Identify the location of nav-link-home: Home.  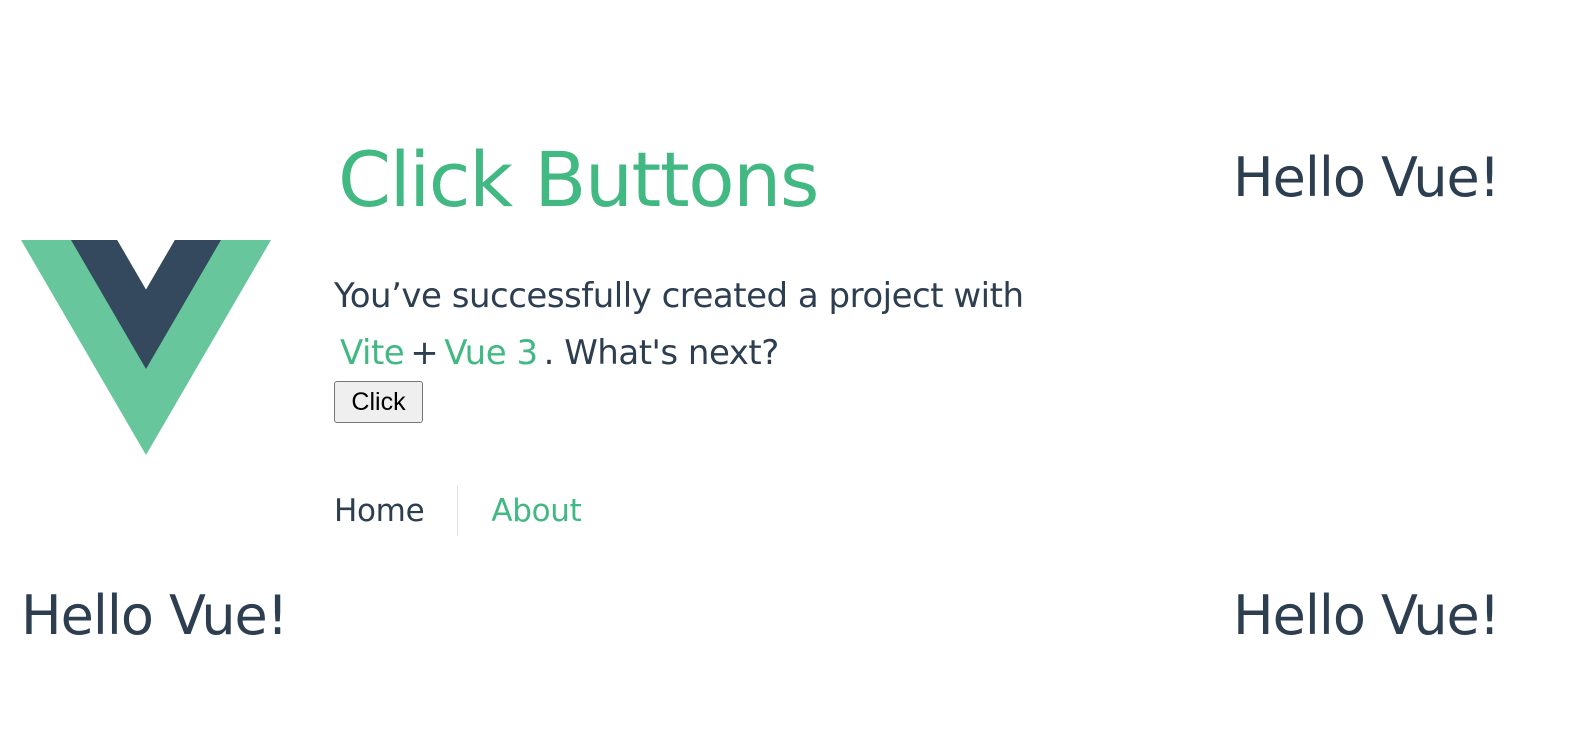
(395, 511).